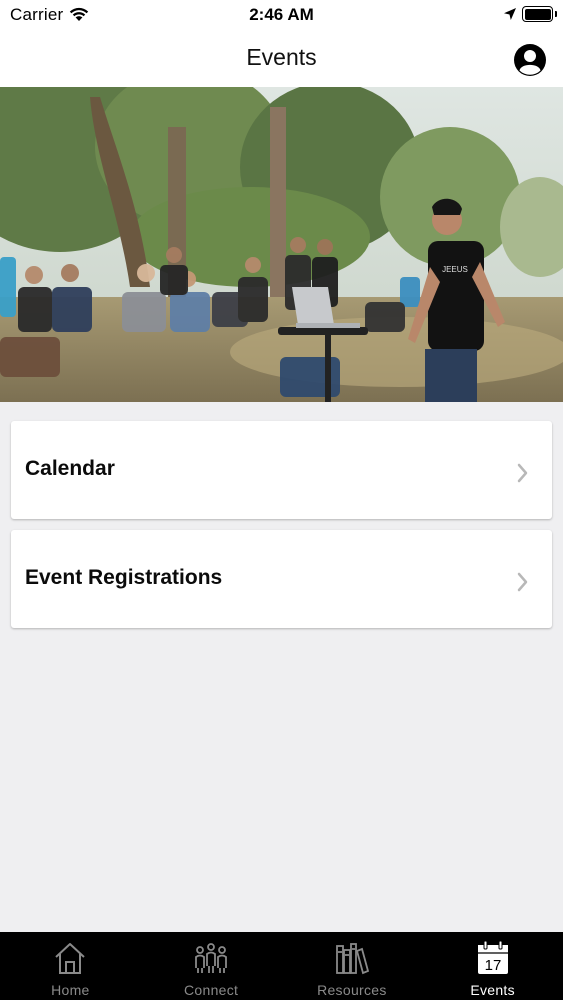 The image size is (563, 1000). Describe the element at coordinates (510, 14) in the screenshot. I see `location-arrow-icon` at that location.